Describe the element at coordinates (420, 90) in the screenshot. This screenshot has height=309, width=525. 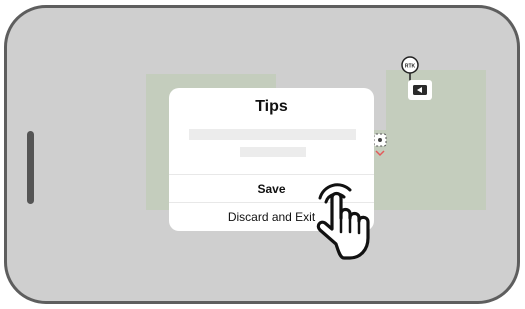
I see `charging-dock-icon` at that location.